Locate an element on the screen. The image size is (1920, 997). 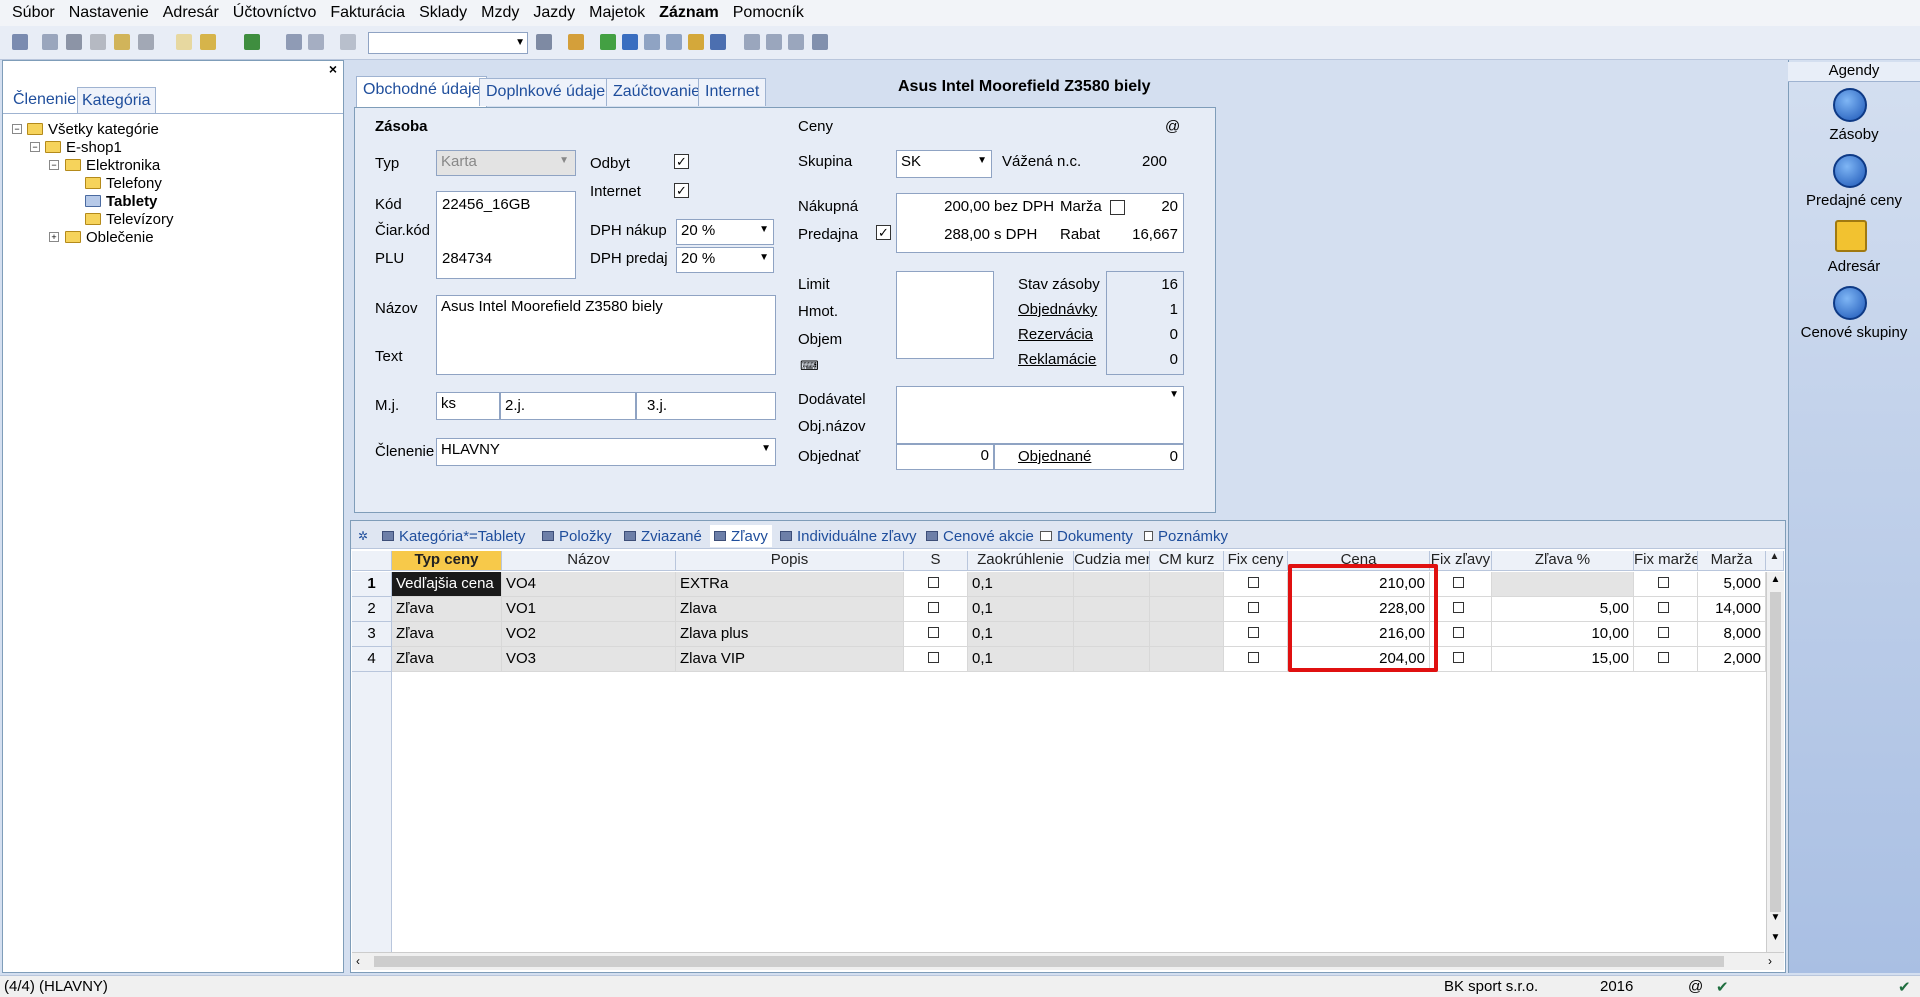
col-s: S is located at coordinates (936, 561).